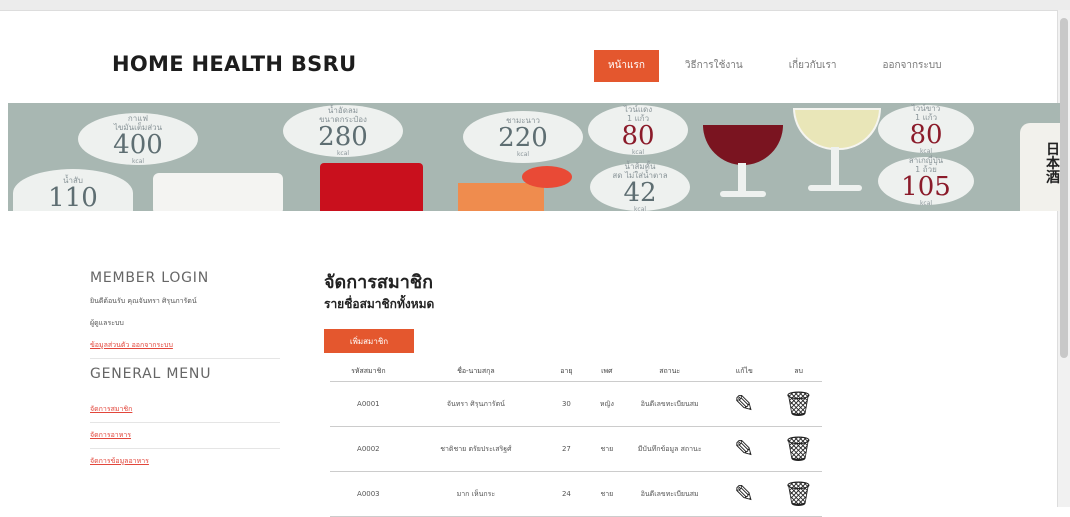 Image resolution: width=1070 pixels, height=517 pixels. Describe the element at coordinates (368, 404) in the screenshot. I see `cell-id: A0001` at that location.